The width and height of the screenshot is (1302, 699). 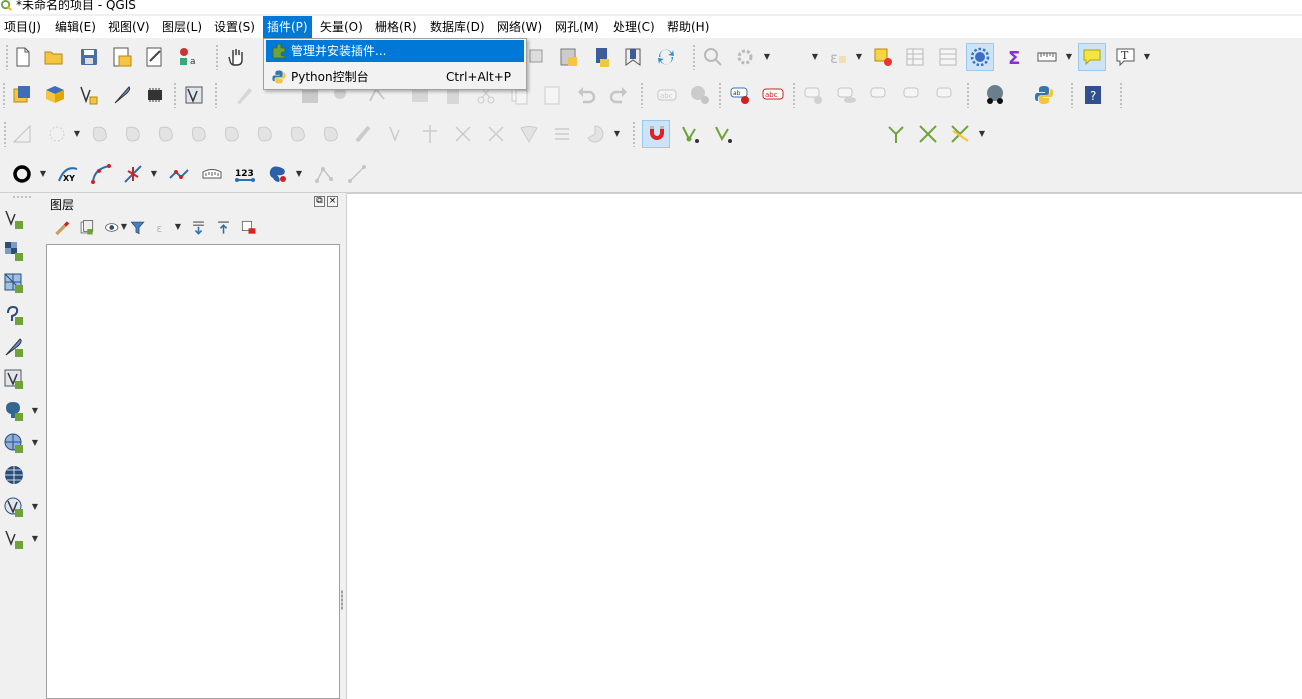 I want to click on add-mesh-layer-icon, so click(x=14, y=283).